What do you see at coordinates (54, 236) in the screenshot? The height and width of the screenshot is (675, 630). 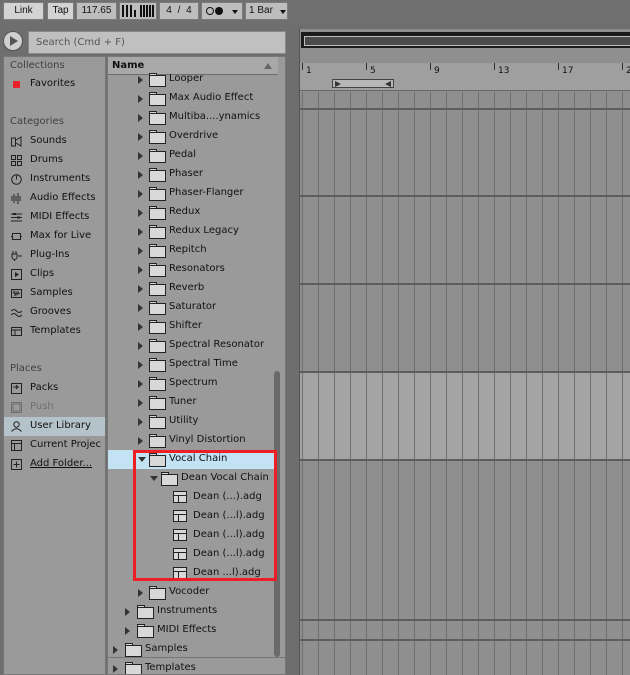 I see `sidebar-item-max-for-live: Max for Live` at bounding box center [54, 236].